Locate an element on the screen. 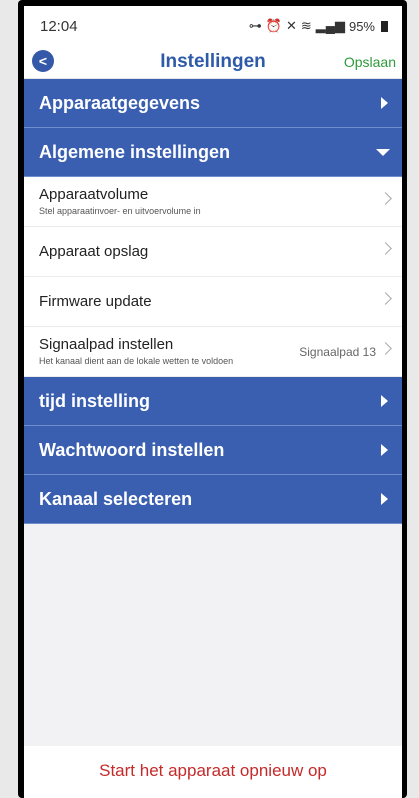 The height and width of the screenshot is (798, 419). caret-down-icon is located at coordinates (383, 152).